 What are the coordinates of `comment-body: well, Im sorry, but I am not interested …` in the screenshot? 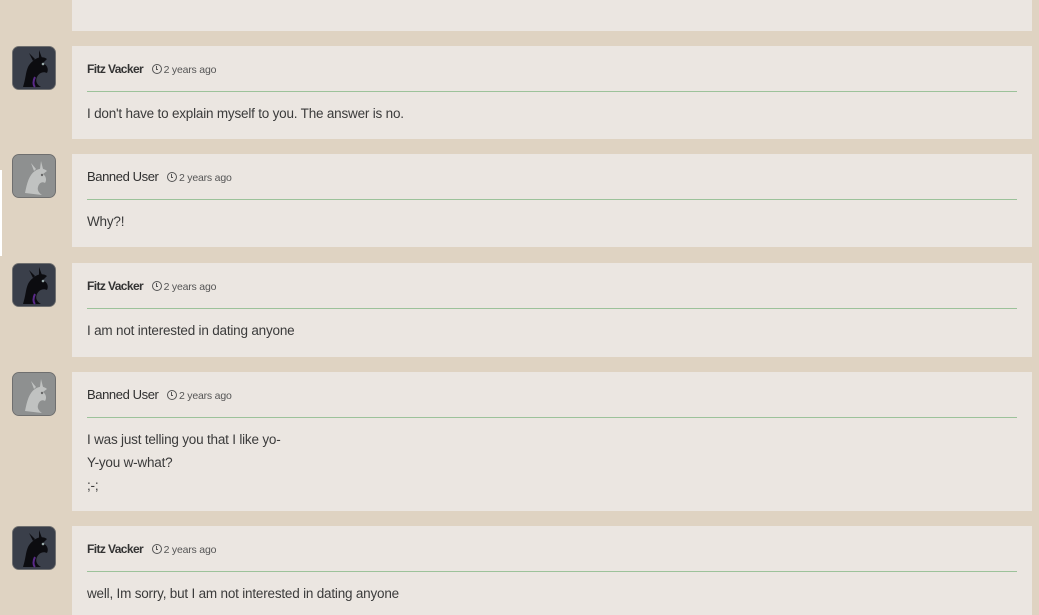 It's located at (552, 593).